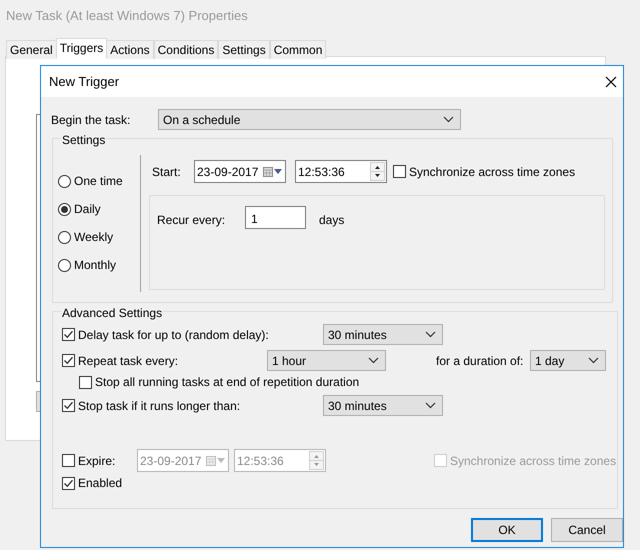 The width and height of the screenshot is (640, 550). What do you see at coordinates (173, 335) in the screenshot?
I see `checkbox-label: Delay task for up to (random delay):` at bounding box center [173, 335].